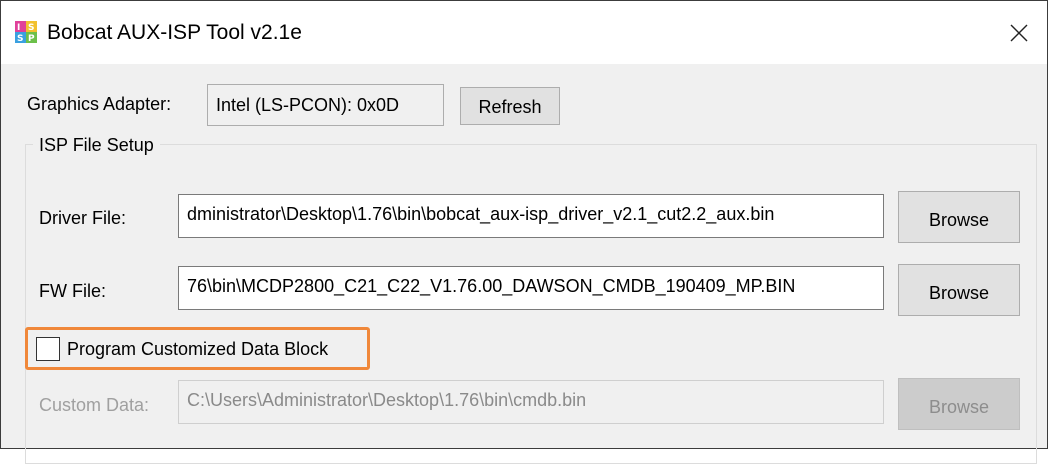  I want to click on close-icon, so click(1019, 32).